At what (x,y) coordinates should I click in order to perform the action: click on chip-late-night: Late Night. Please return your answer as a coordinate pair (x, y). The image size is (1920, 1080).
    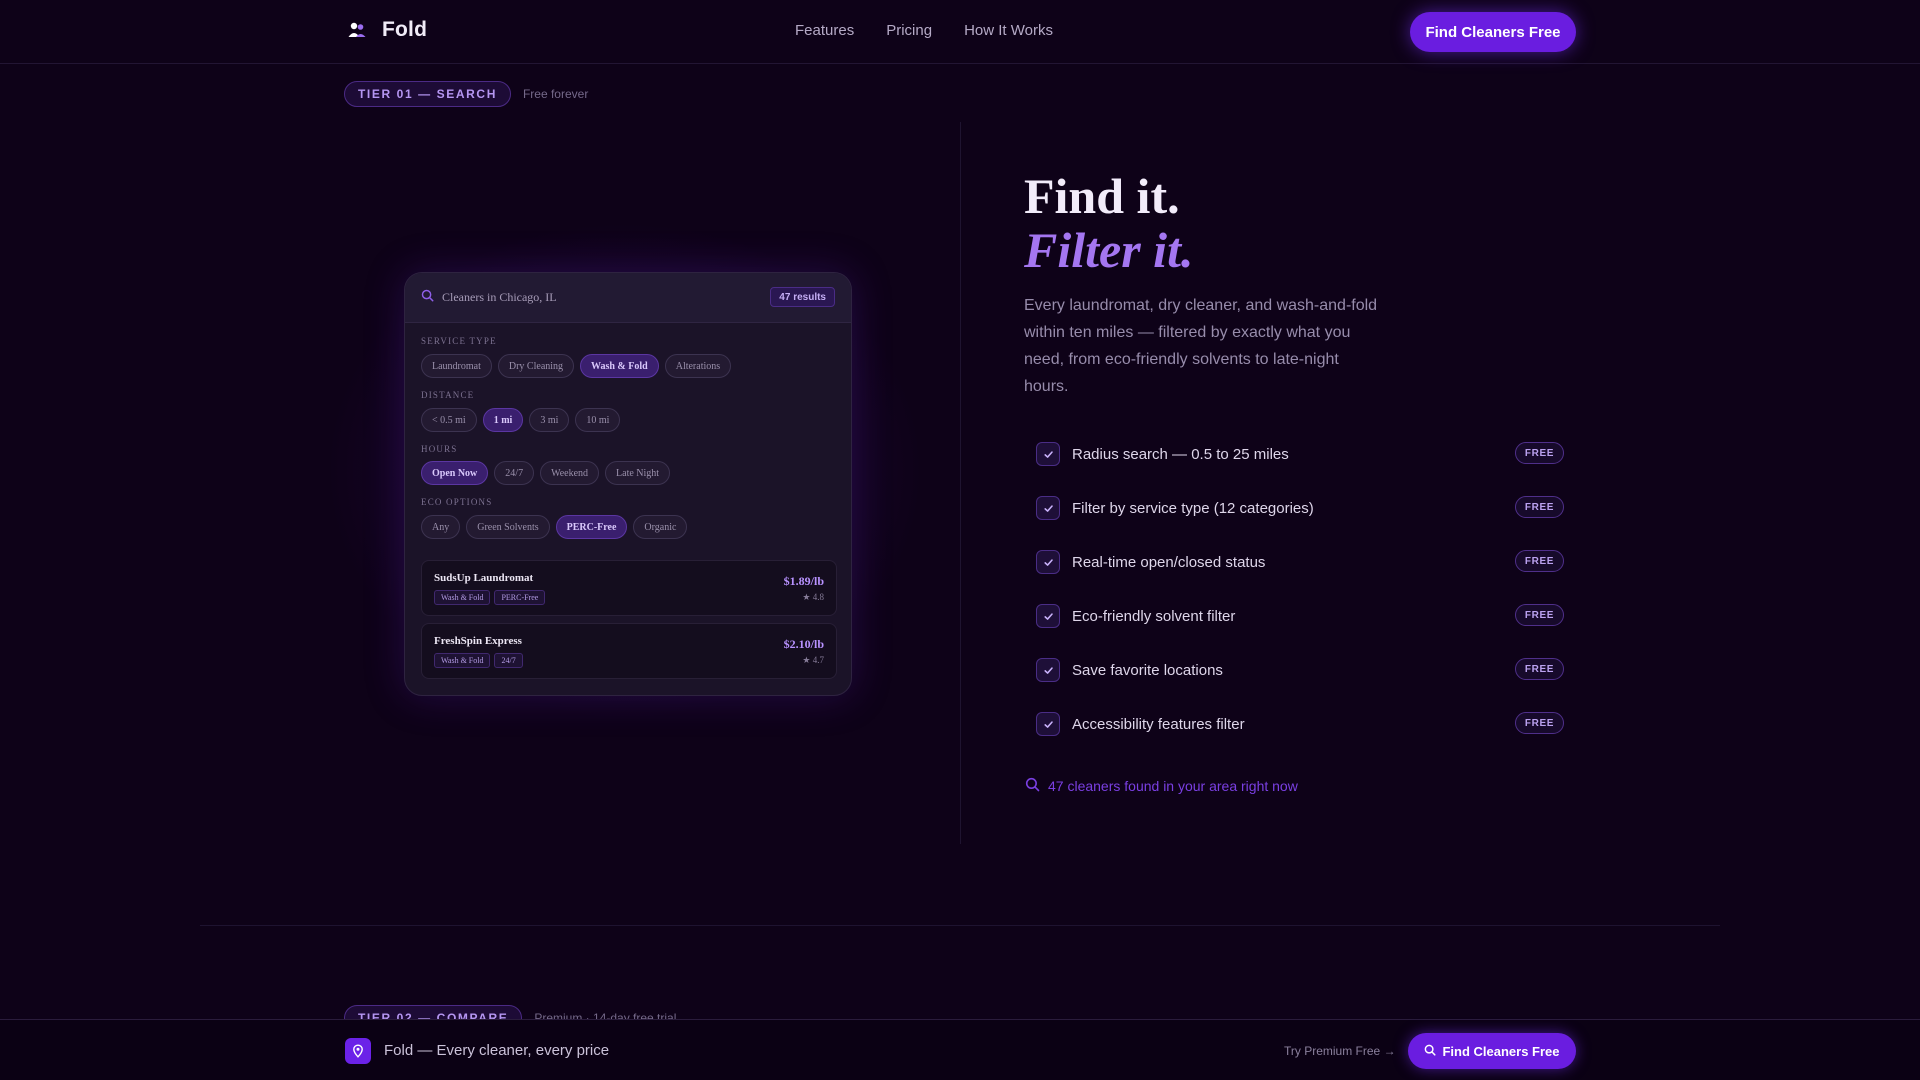
    Looking at the image, I should click on (638, 473).